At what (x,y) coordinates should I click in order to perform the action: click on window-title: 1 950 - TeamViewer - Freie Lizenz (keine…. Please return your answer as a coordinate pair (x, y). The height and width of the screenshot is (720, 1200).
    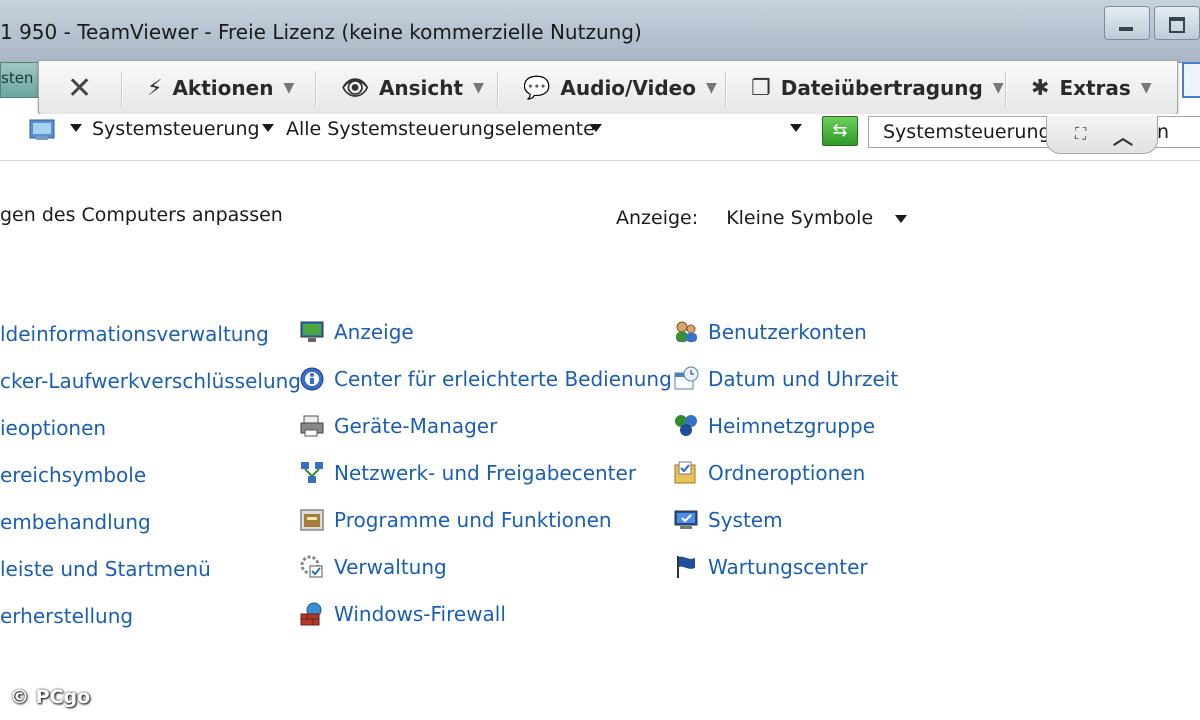
    Looking at the image, I should click on (321, 32).